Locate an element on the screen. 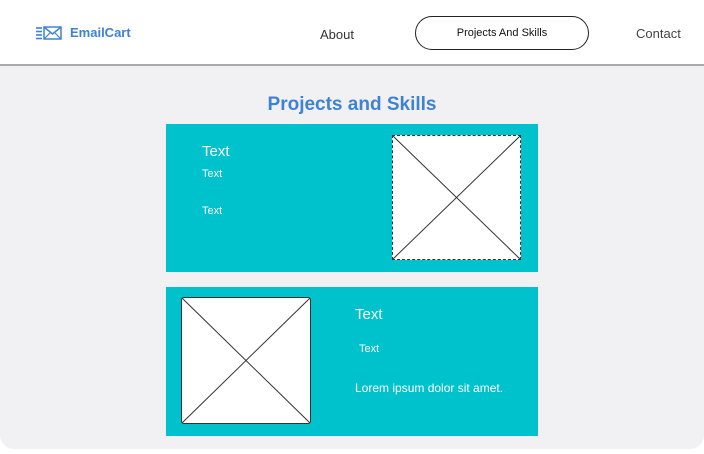  card-description: Lorem ipsum dolor sit amet. is located at coordinates (429, 388).